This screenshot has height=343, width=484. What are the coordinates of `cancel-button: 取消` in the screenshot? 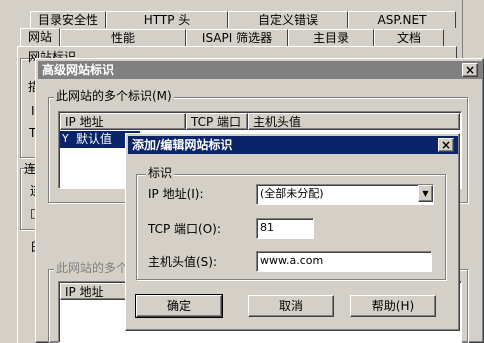 It's located at (291, 306).